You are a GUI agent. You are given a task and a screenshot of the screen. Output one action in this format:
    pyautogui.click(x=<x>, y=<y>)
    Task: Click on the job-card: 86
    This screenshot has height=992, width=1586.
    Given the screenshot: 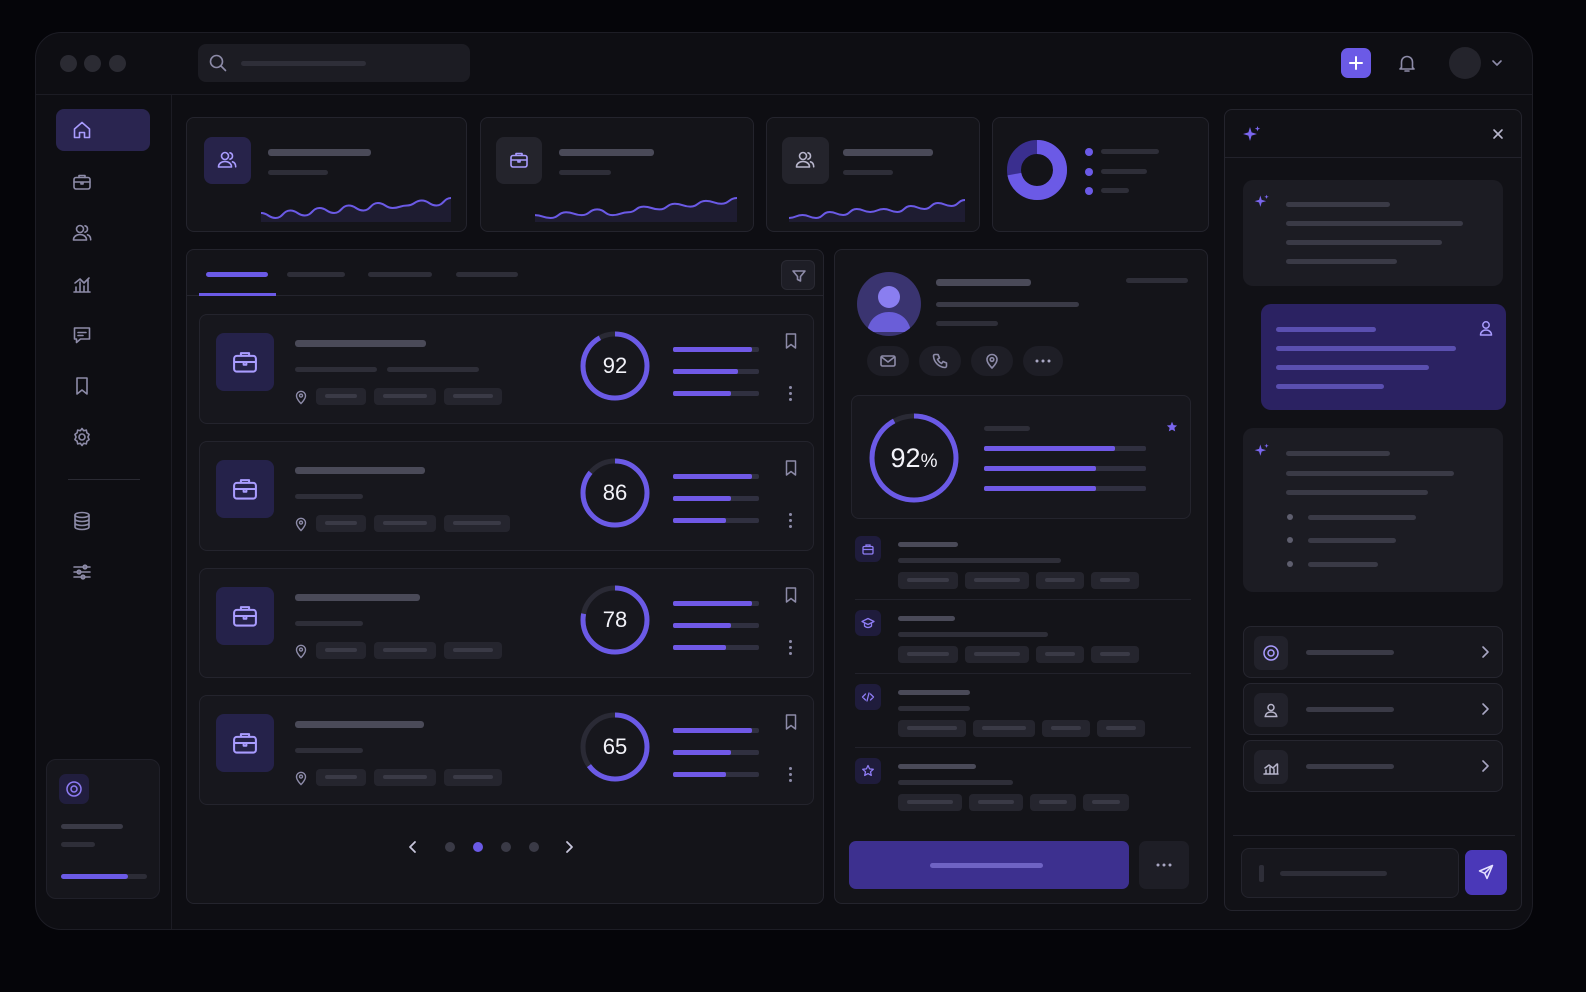 What is the action you would take?
    pyautogui.click(x=506, y=496)
    